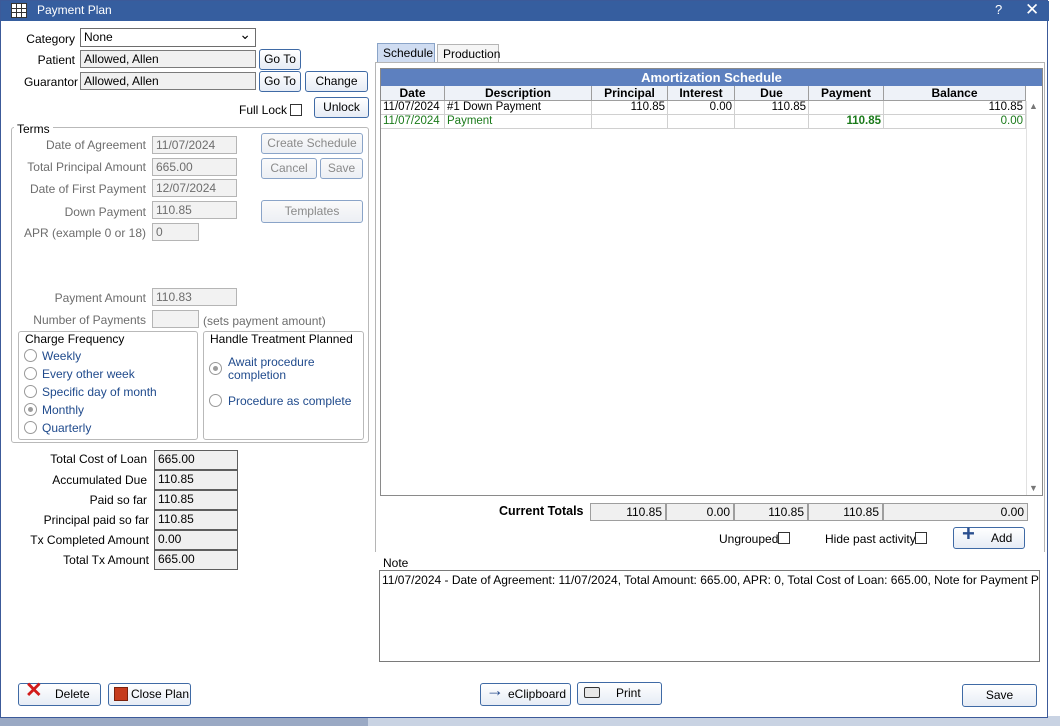 This screenshot has width=1060, height=726. What do you see at coordinates (194, 297) in the screenshot?
I see `payment-amount-field: 110.83` at bounding box center [194, 297].